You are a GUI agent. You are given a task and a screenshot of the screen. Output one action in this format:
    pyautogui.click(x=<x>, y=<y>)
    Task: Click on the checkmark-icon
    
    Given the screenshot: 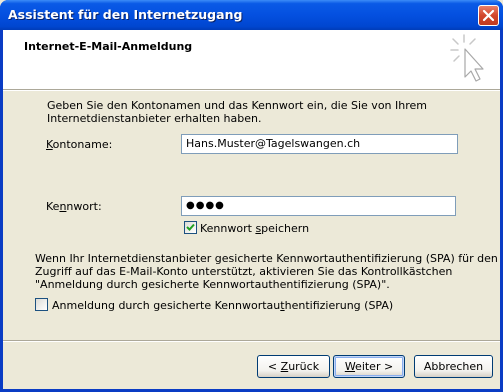 What is the action you would take?
    pyautogui.click(x=190, y=227)
    